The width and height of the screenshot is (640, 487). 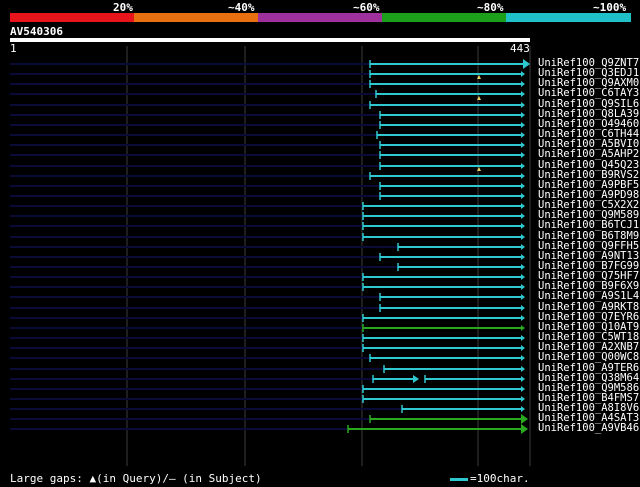 I want to click on scale-legend: =100char., so click(x=490, y=478).